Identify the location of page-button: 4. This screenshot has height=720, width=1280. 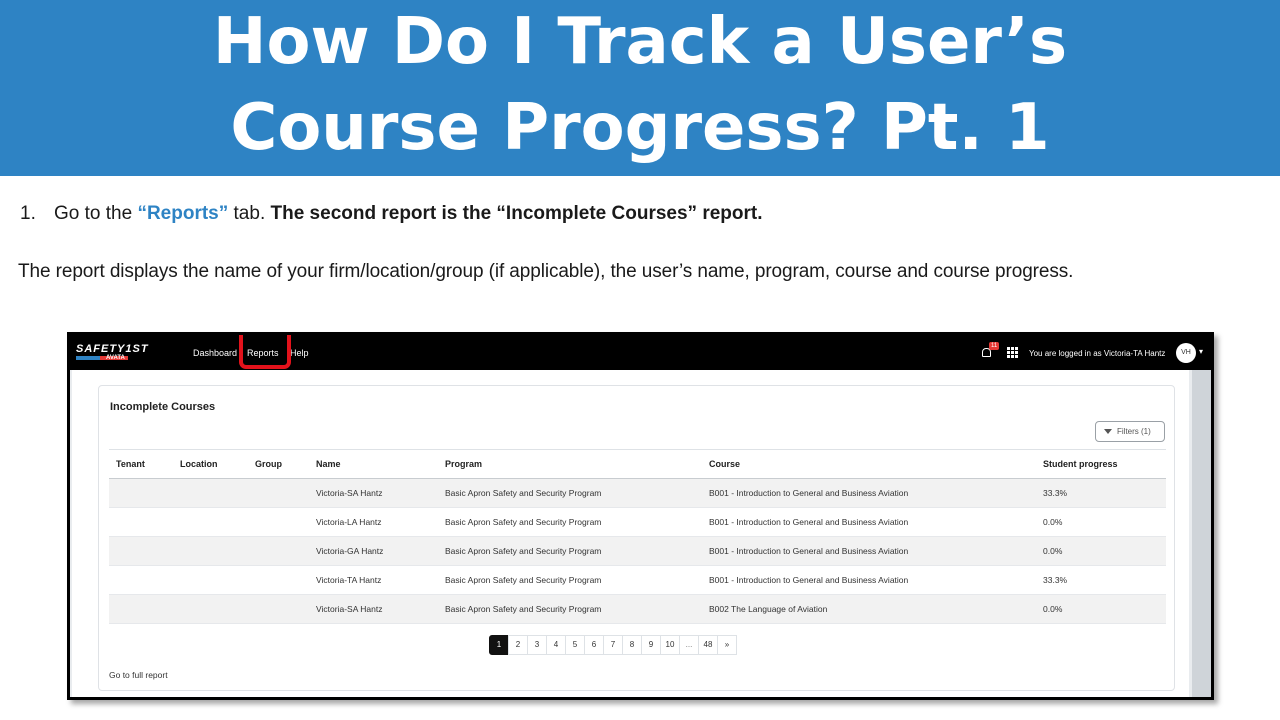
(556, 645).